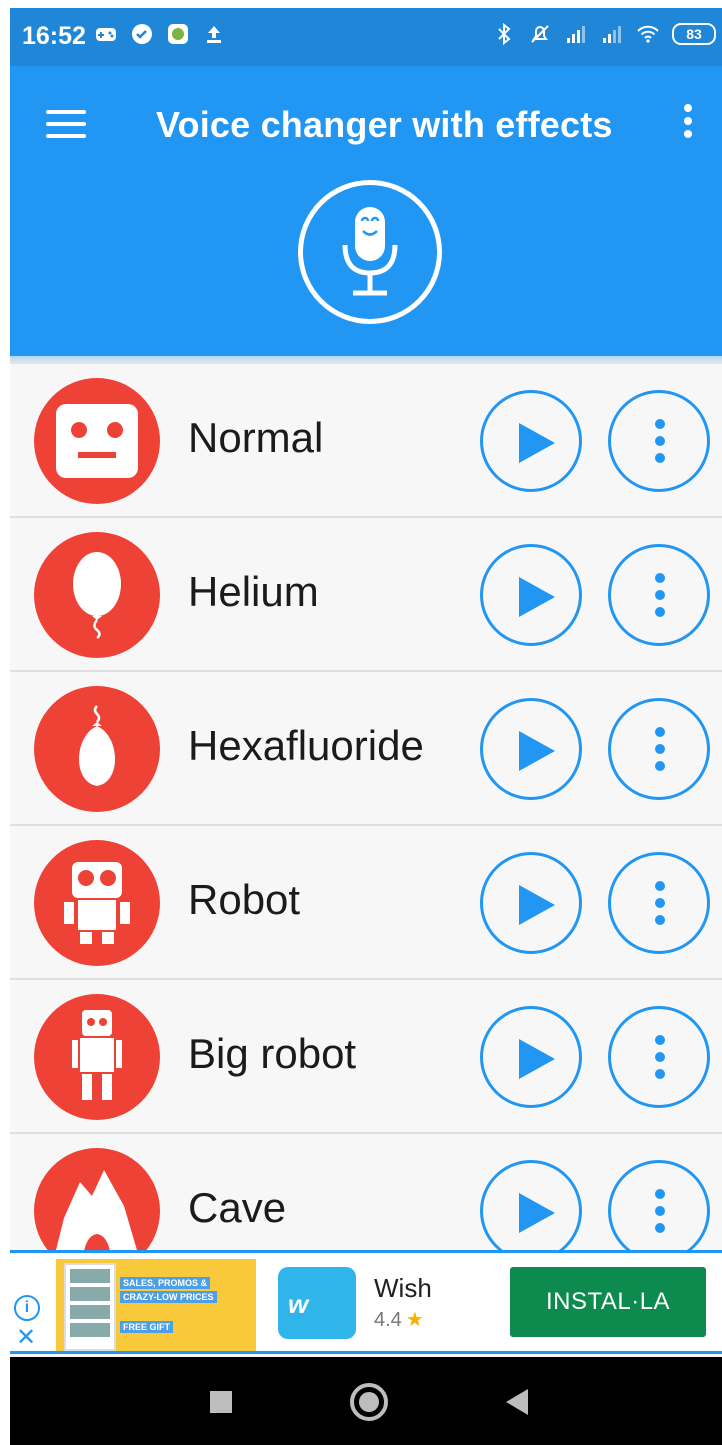 The image size is (722, 1445). I want to click on effect-label: Hexafluoride, so click(306, 745).